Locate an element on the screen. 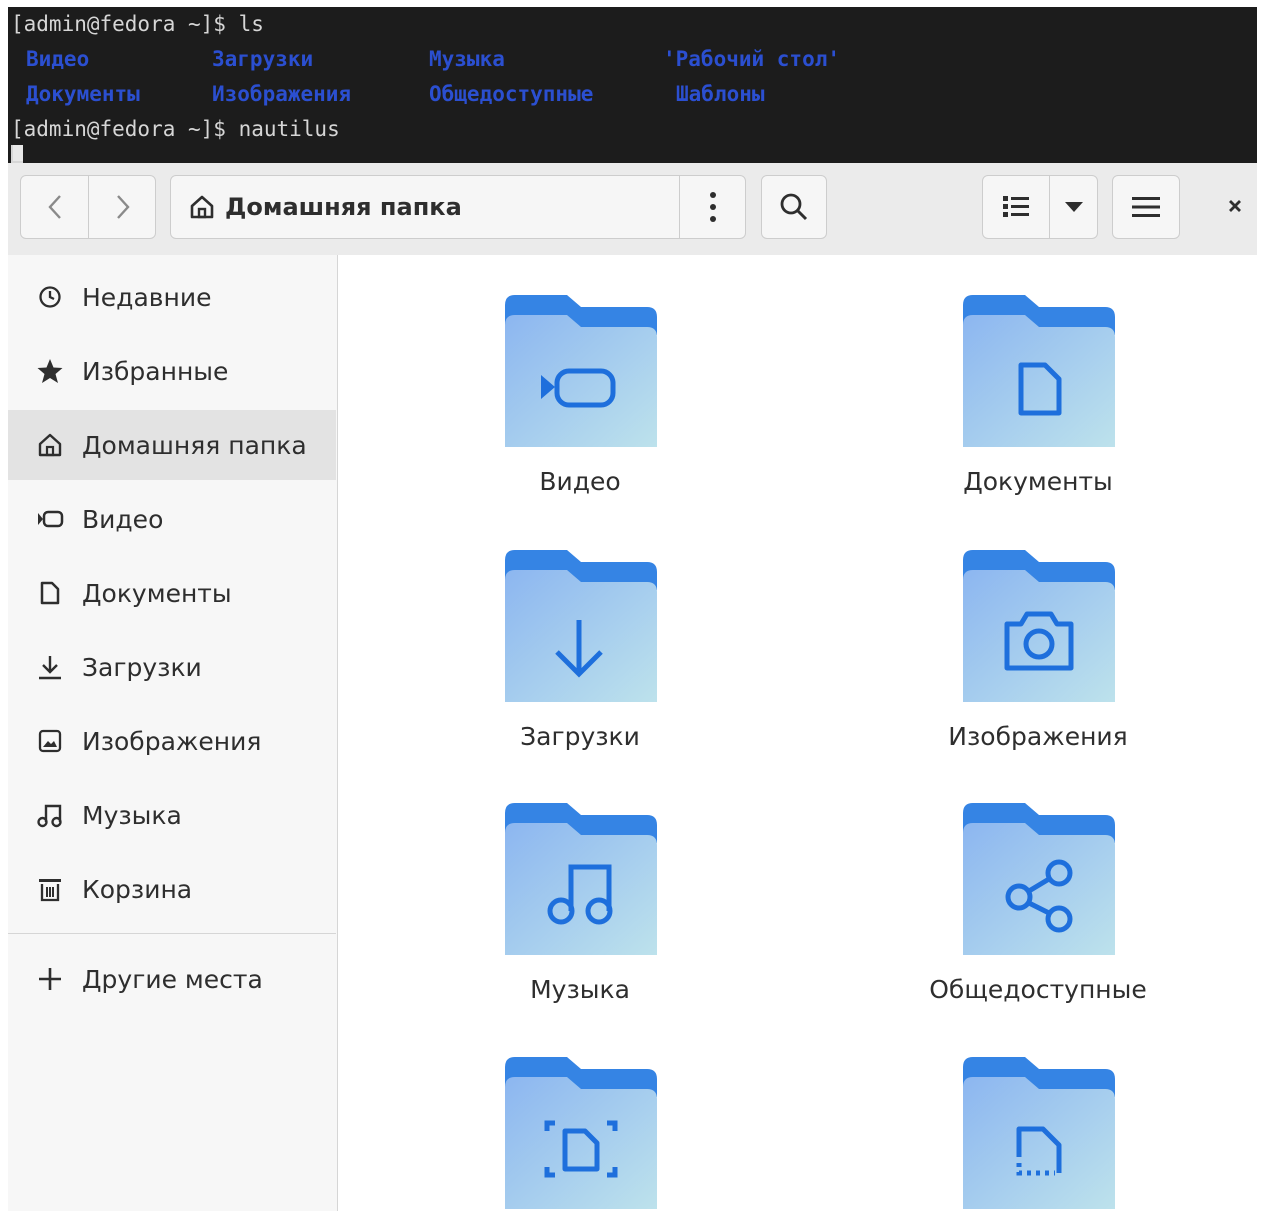 The width and height of the screenshot is (1262, 1211). sidebar-item-documents: Документы is located at coordinates (172, 593).